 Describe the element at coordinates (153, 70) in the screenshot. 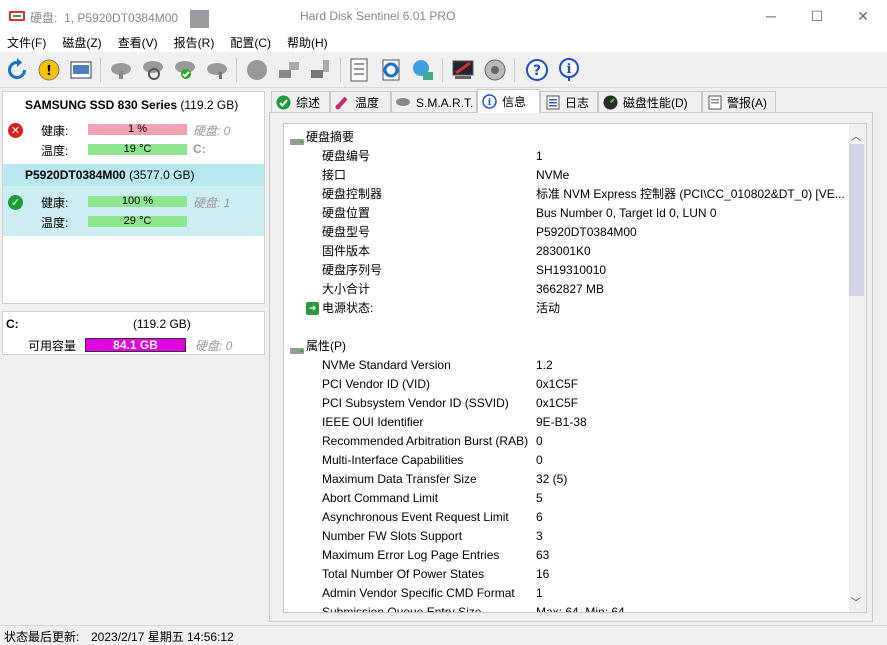

I see `hdd-refresh-icon` at that location.